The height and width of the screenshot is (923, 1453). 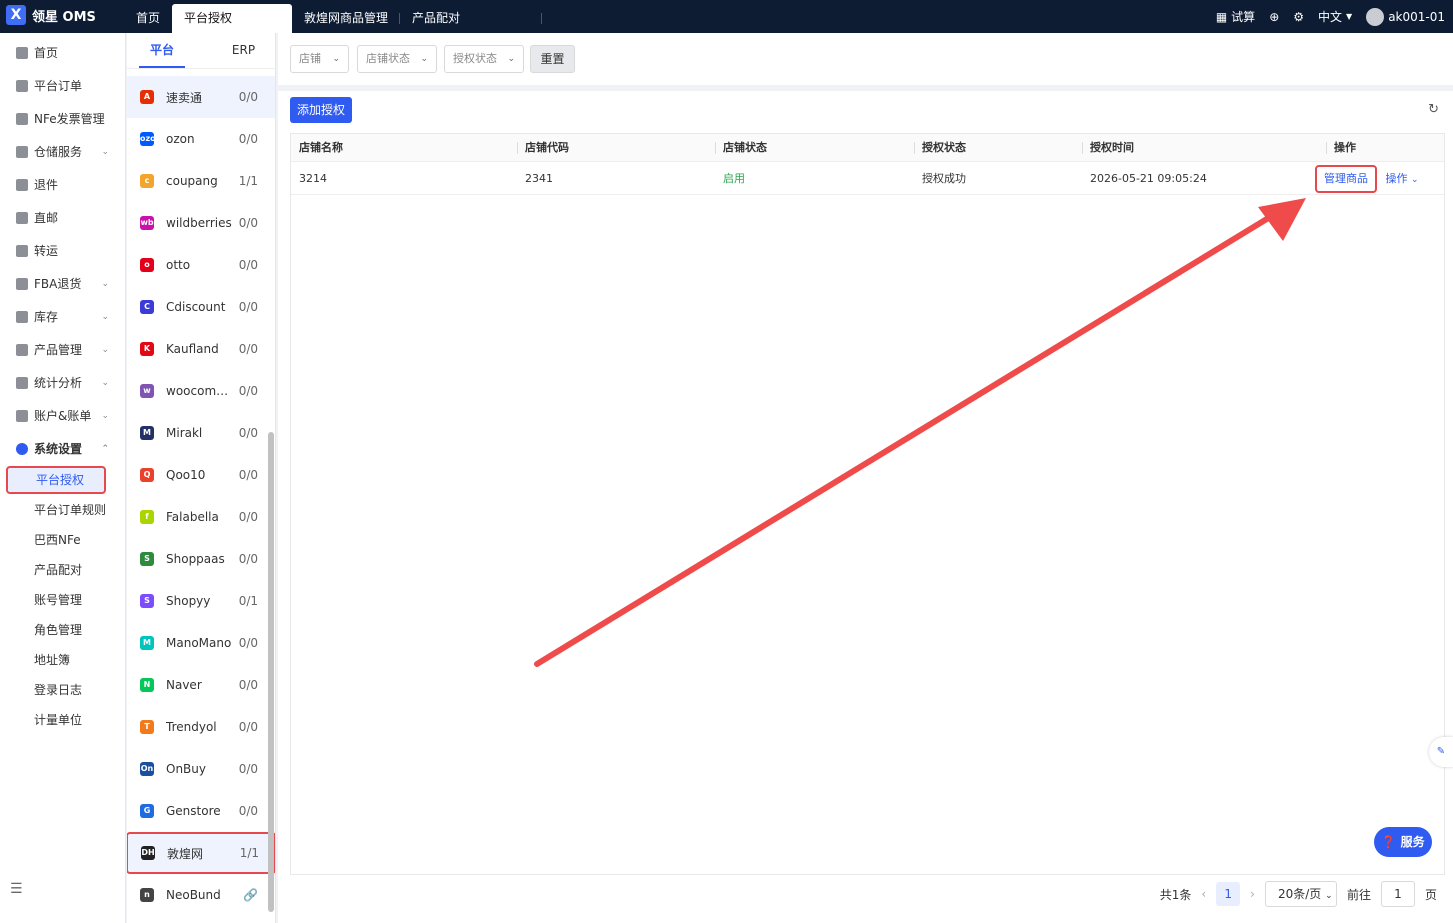 I want to click on tab-home: 首页, so click(x=148, y=18).